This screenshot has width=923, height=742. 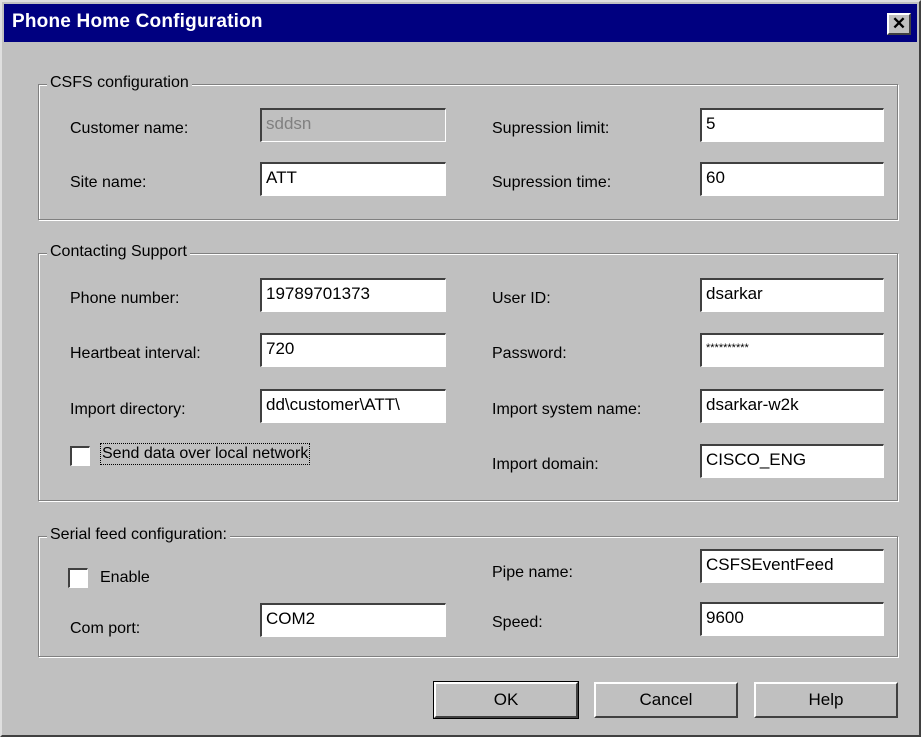 I want to click on pipe-name-input: CSFSEventFeed, so click(x=792, y=566).